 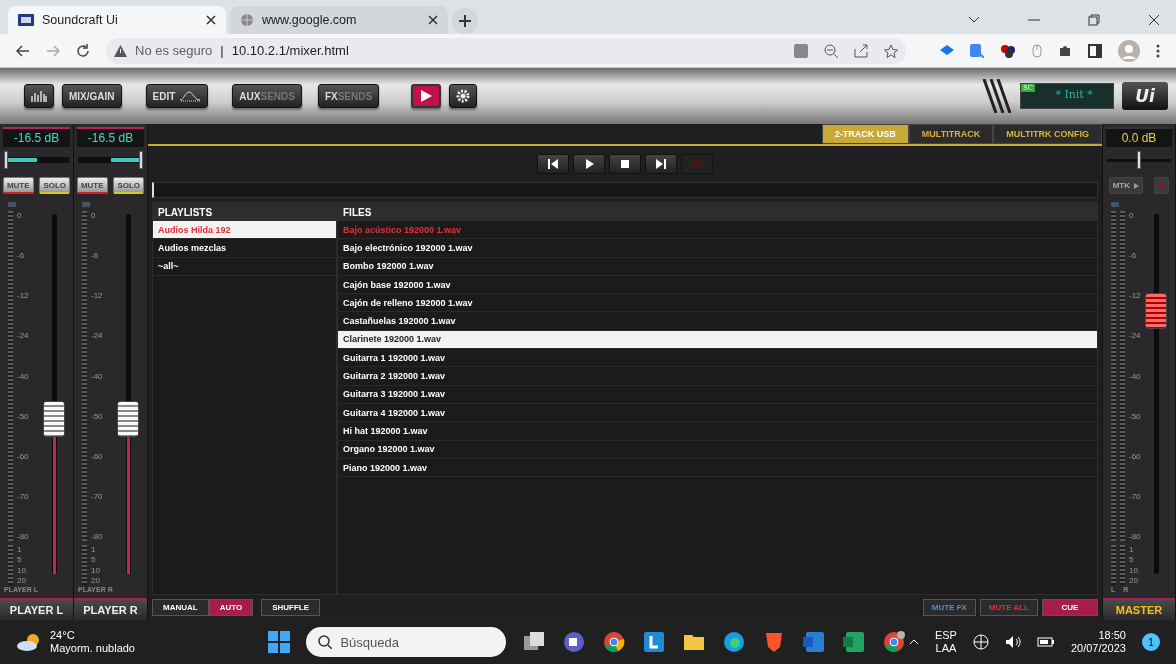 I want to click on file-item: Cajón base 192000 1.wav, so click(x=717, y=285).